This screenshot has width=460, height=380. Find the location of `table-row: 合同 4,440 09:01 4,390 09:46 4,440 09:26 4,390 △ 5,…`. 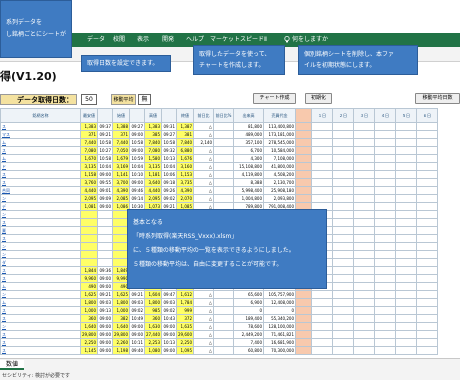

table-row: 合同 4,440 09:01 4,390 09:46 4,440 09:26 4,390 △ 5,… is located at coordinates (219, 190).